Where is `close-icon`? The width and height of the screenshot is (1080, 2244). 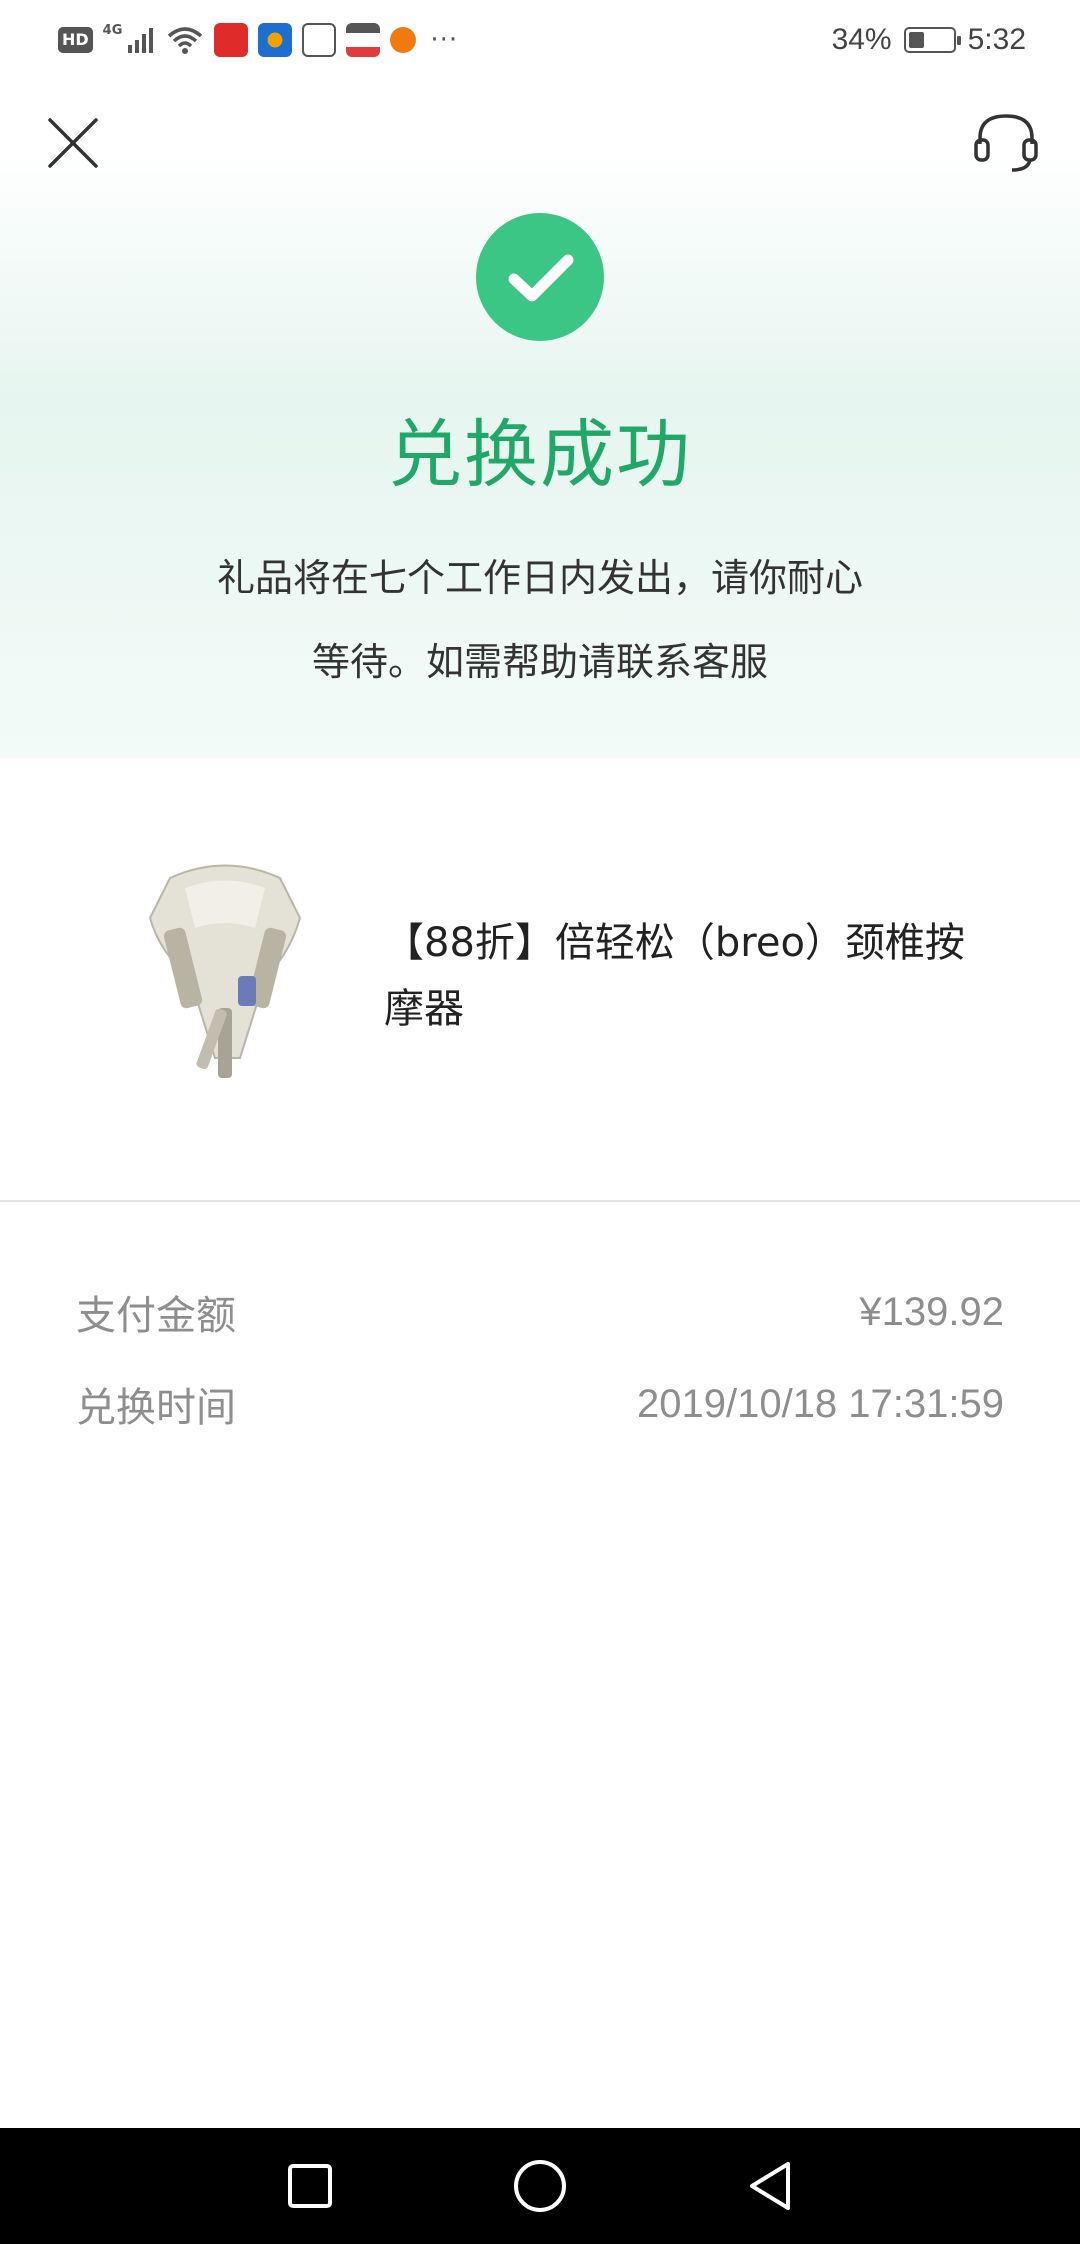
close-icon is located at coordinates (73, 143).